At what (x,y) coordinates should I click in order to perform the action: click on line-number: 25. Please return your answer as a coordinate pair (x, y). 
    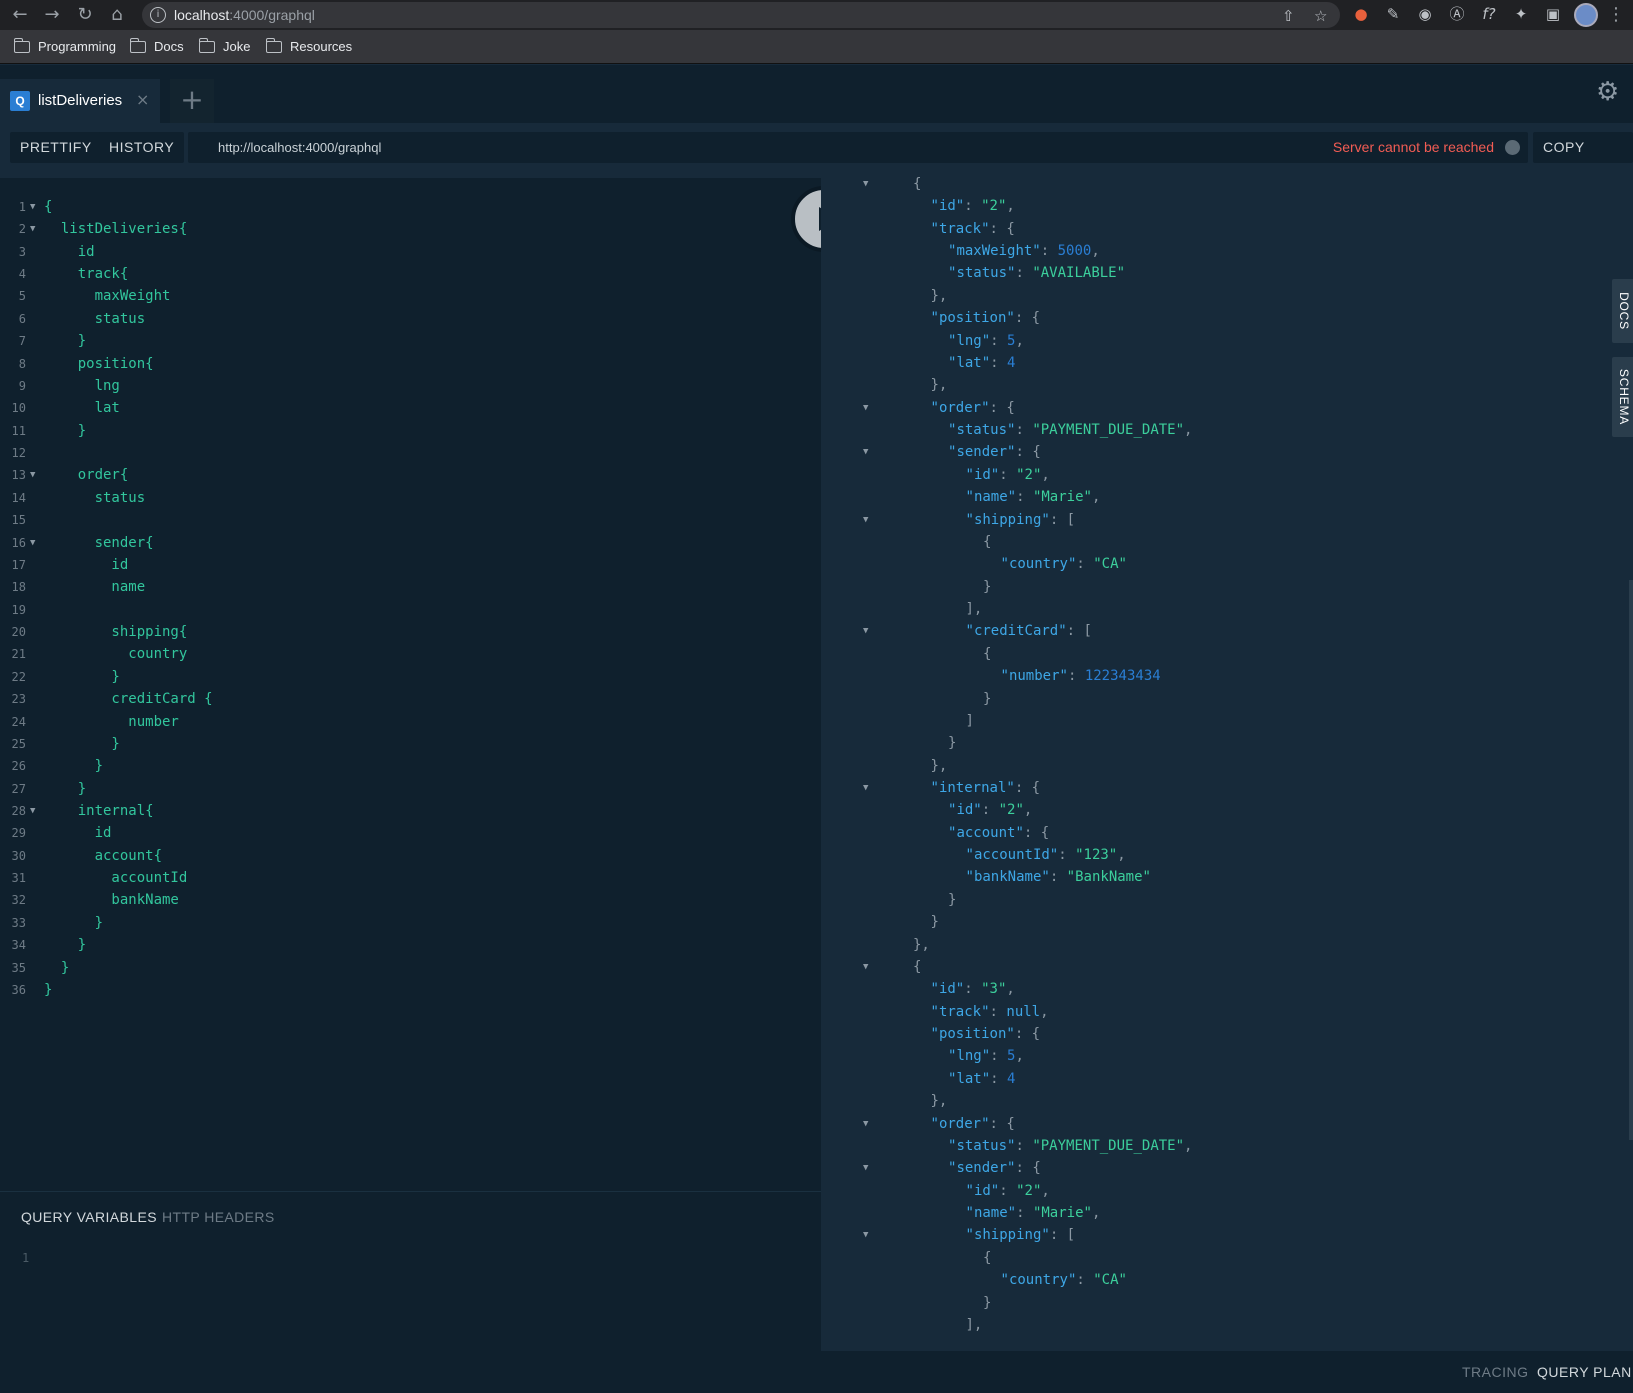
    Looking at the image, I should click on (18, 743).